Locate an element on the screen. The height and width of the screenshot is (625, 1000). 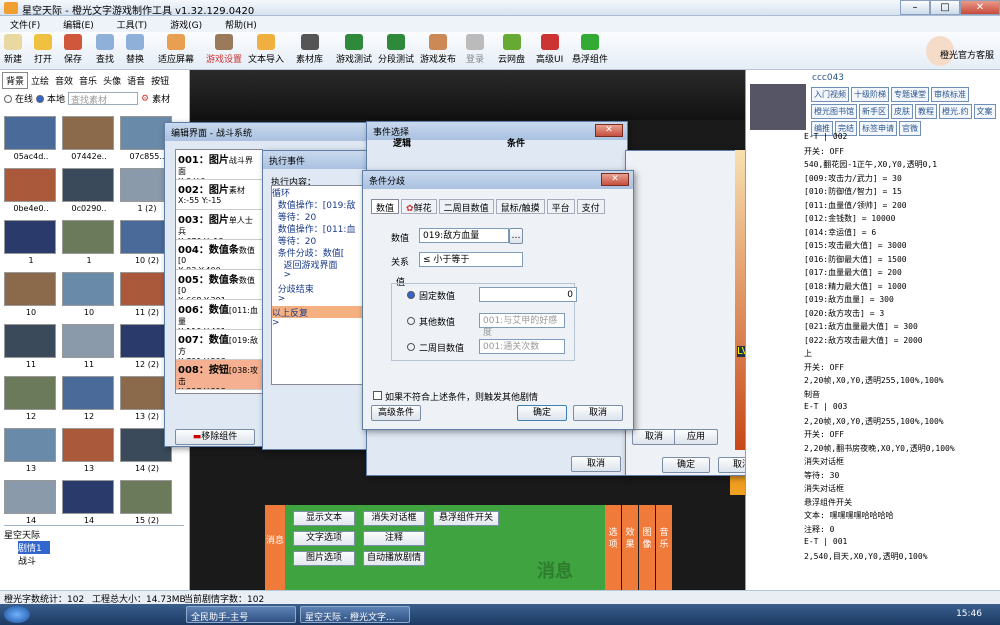
hide-dialog-button: 消失对话框 is located at coordinates (394, 518).